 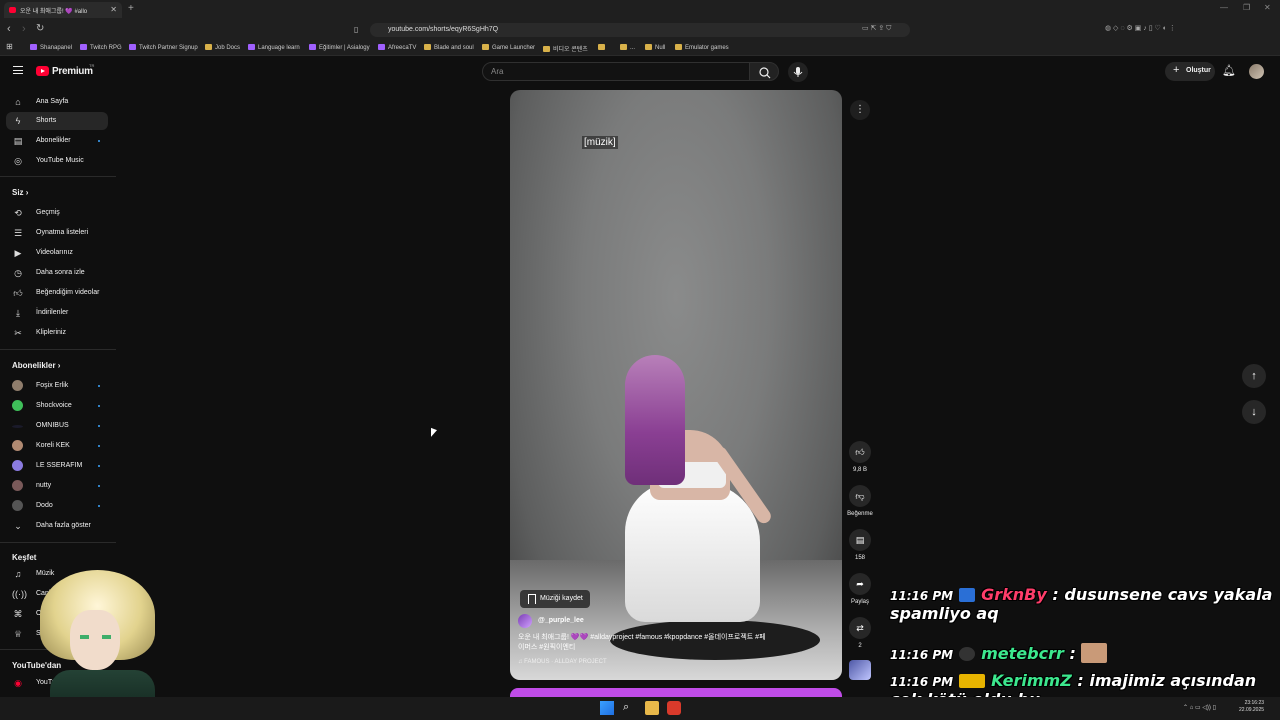 I want to click on remix-button: ⇄, so click(x=860, y=628).